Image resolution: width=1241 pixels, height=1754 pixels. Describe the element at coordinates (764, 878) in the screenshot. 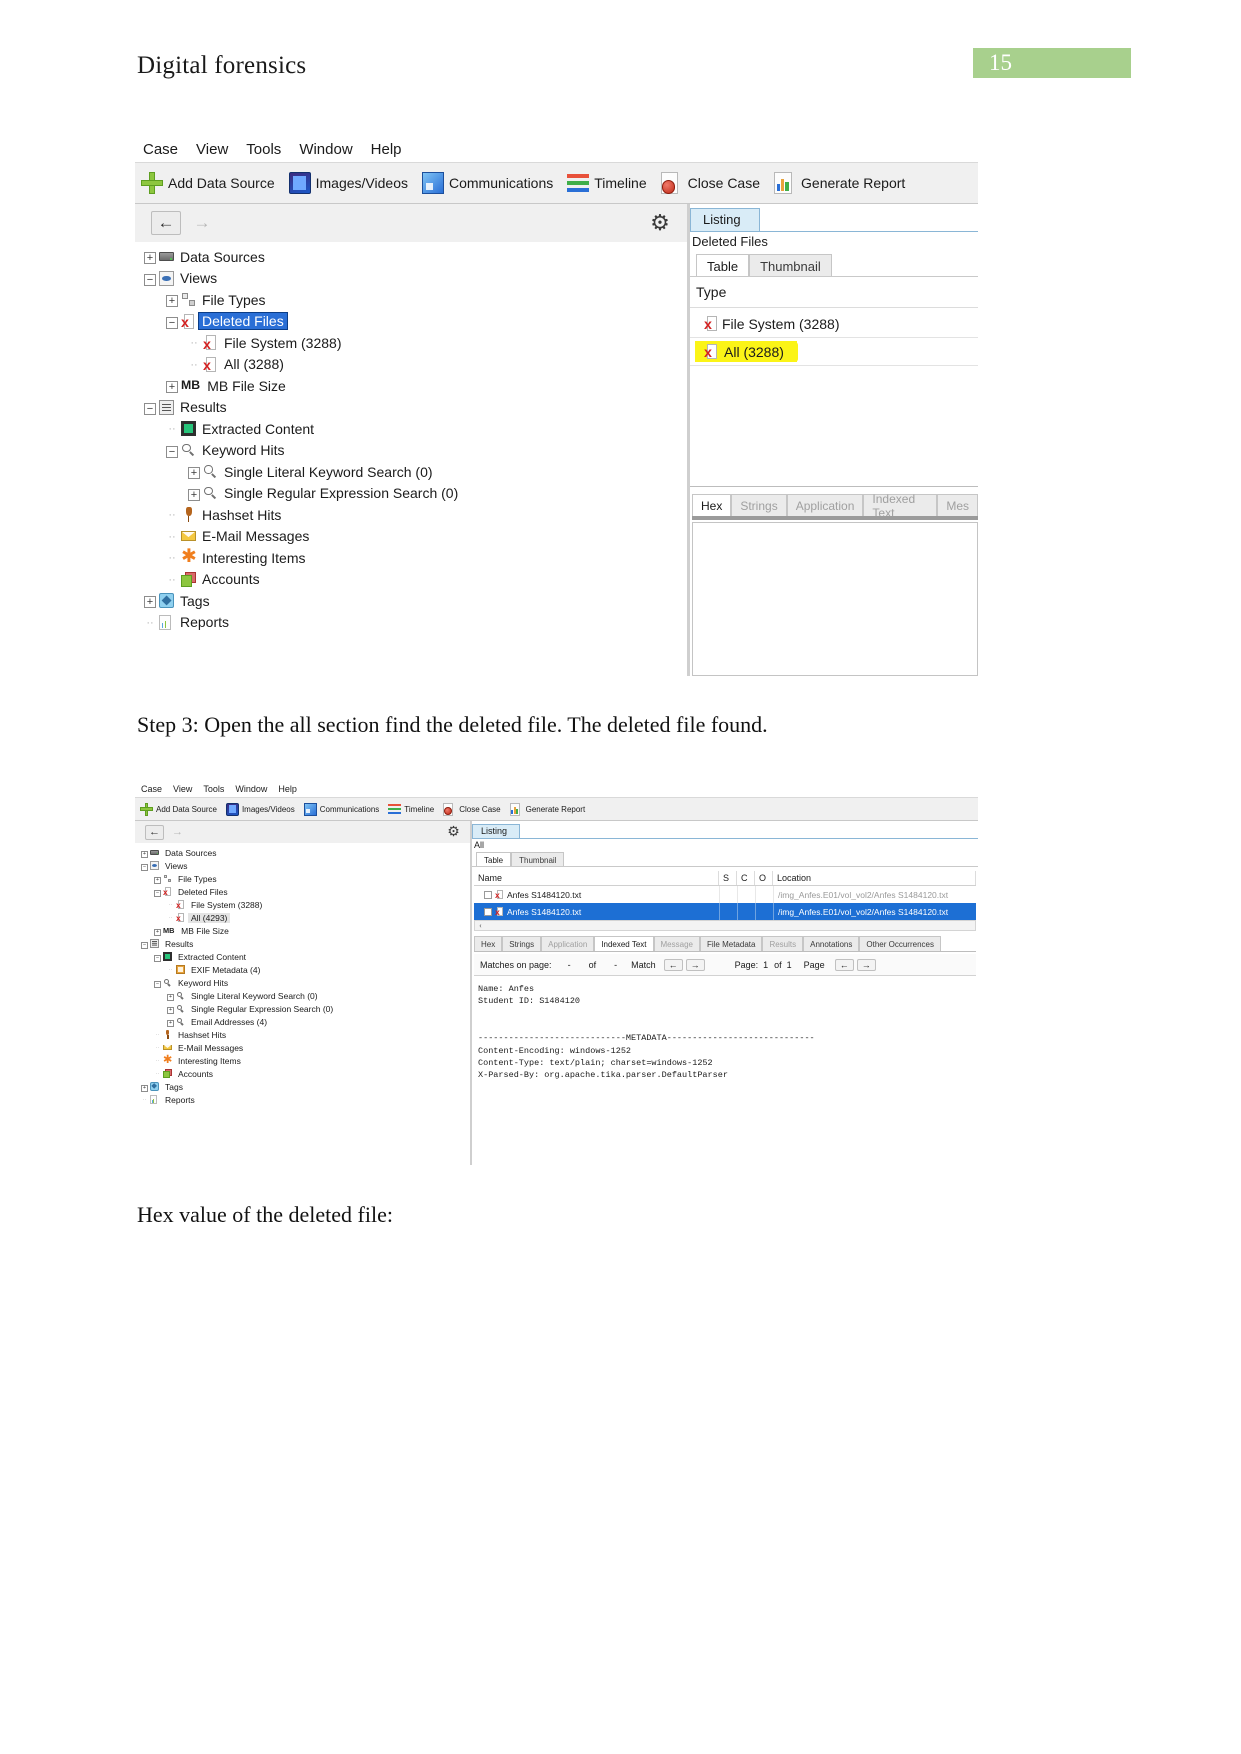

I see `column-header-o: O` at that location.